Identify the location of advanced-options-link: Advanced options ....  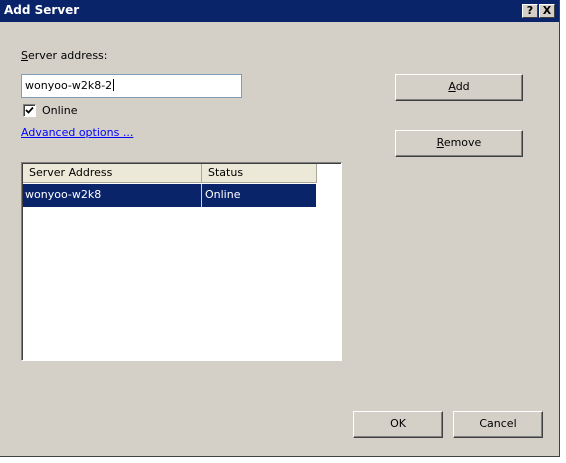
(77, 132).